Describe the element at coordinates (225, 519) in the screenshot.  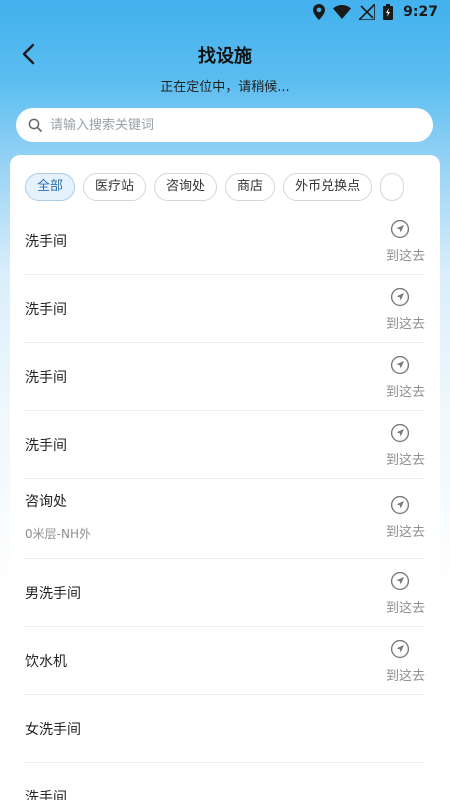
I see `facility-row: 咨询处 0米层-NH外 到这去` at that location.